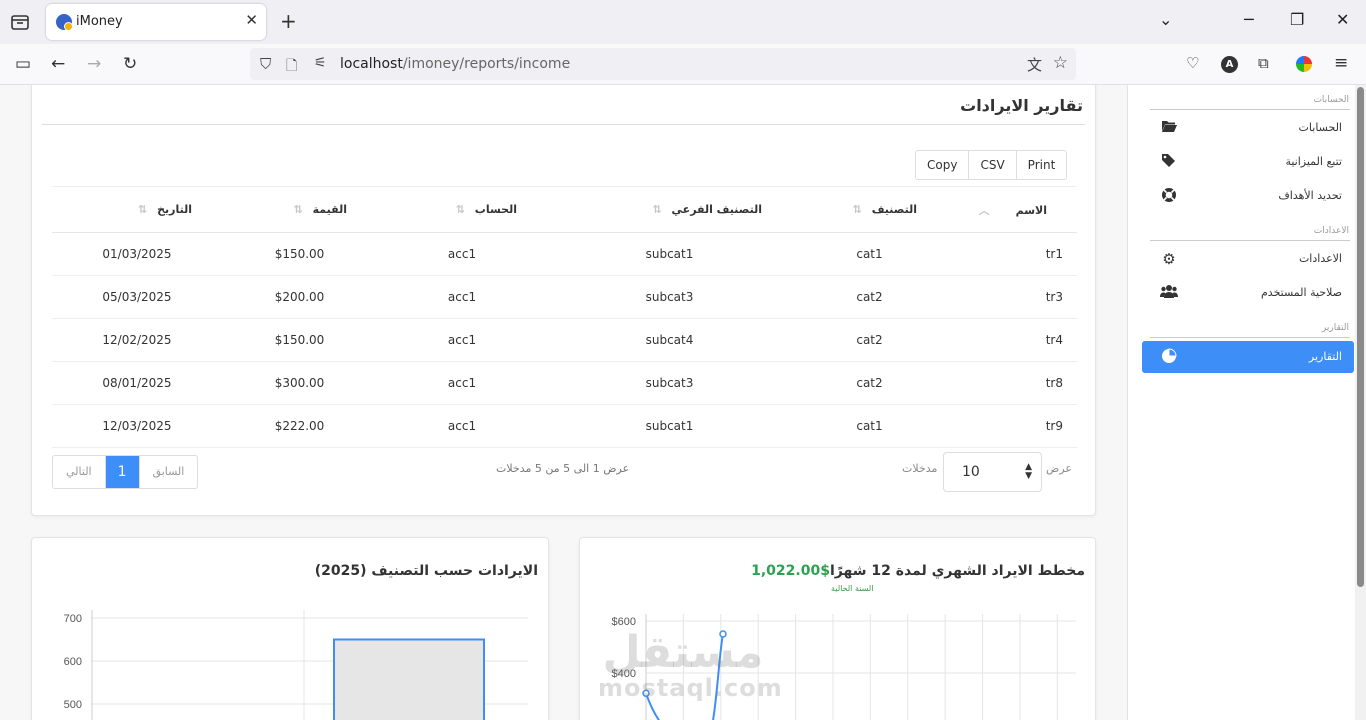 The width and height of the screenshot is (1366, 720). I want to click on browser-tab: iMoney ✕, so click(156, 22).